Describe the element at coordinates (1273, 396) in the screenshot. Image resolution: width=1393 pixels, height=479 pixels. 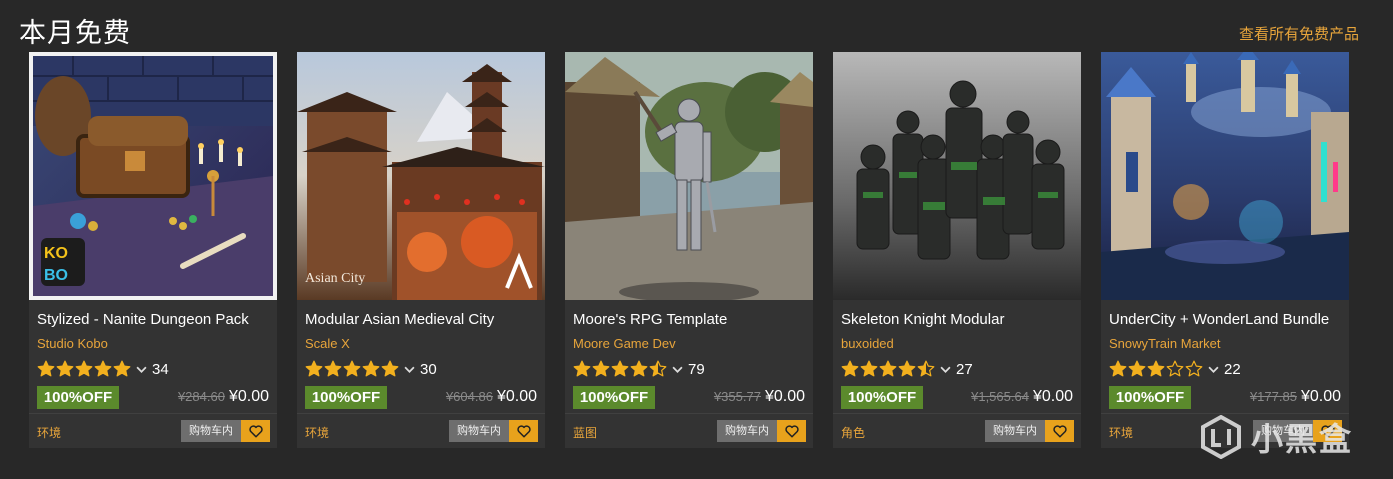
I see `original-price: ¥177.85` at that location.